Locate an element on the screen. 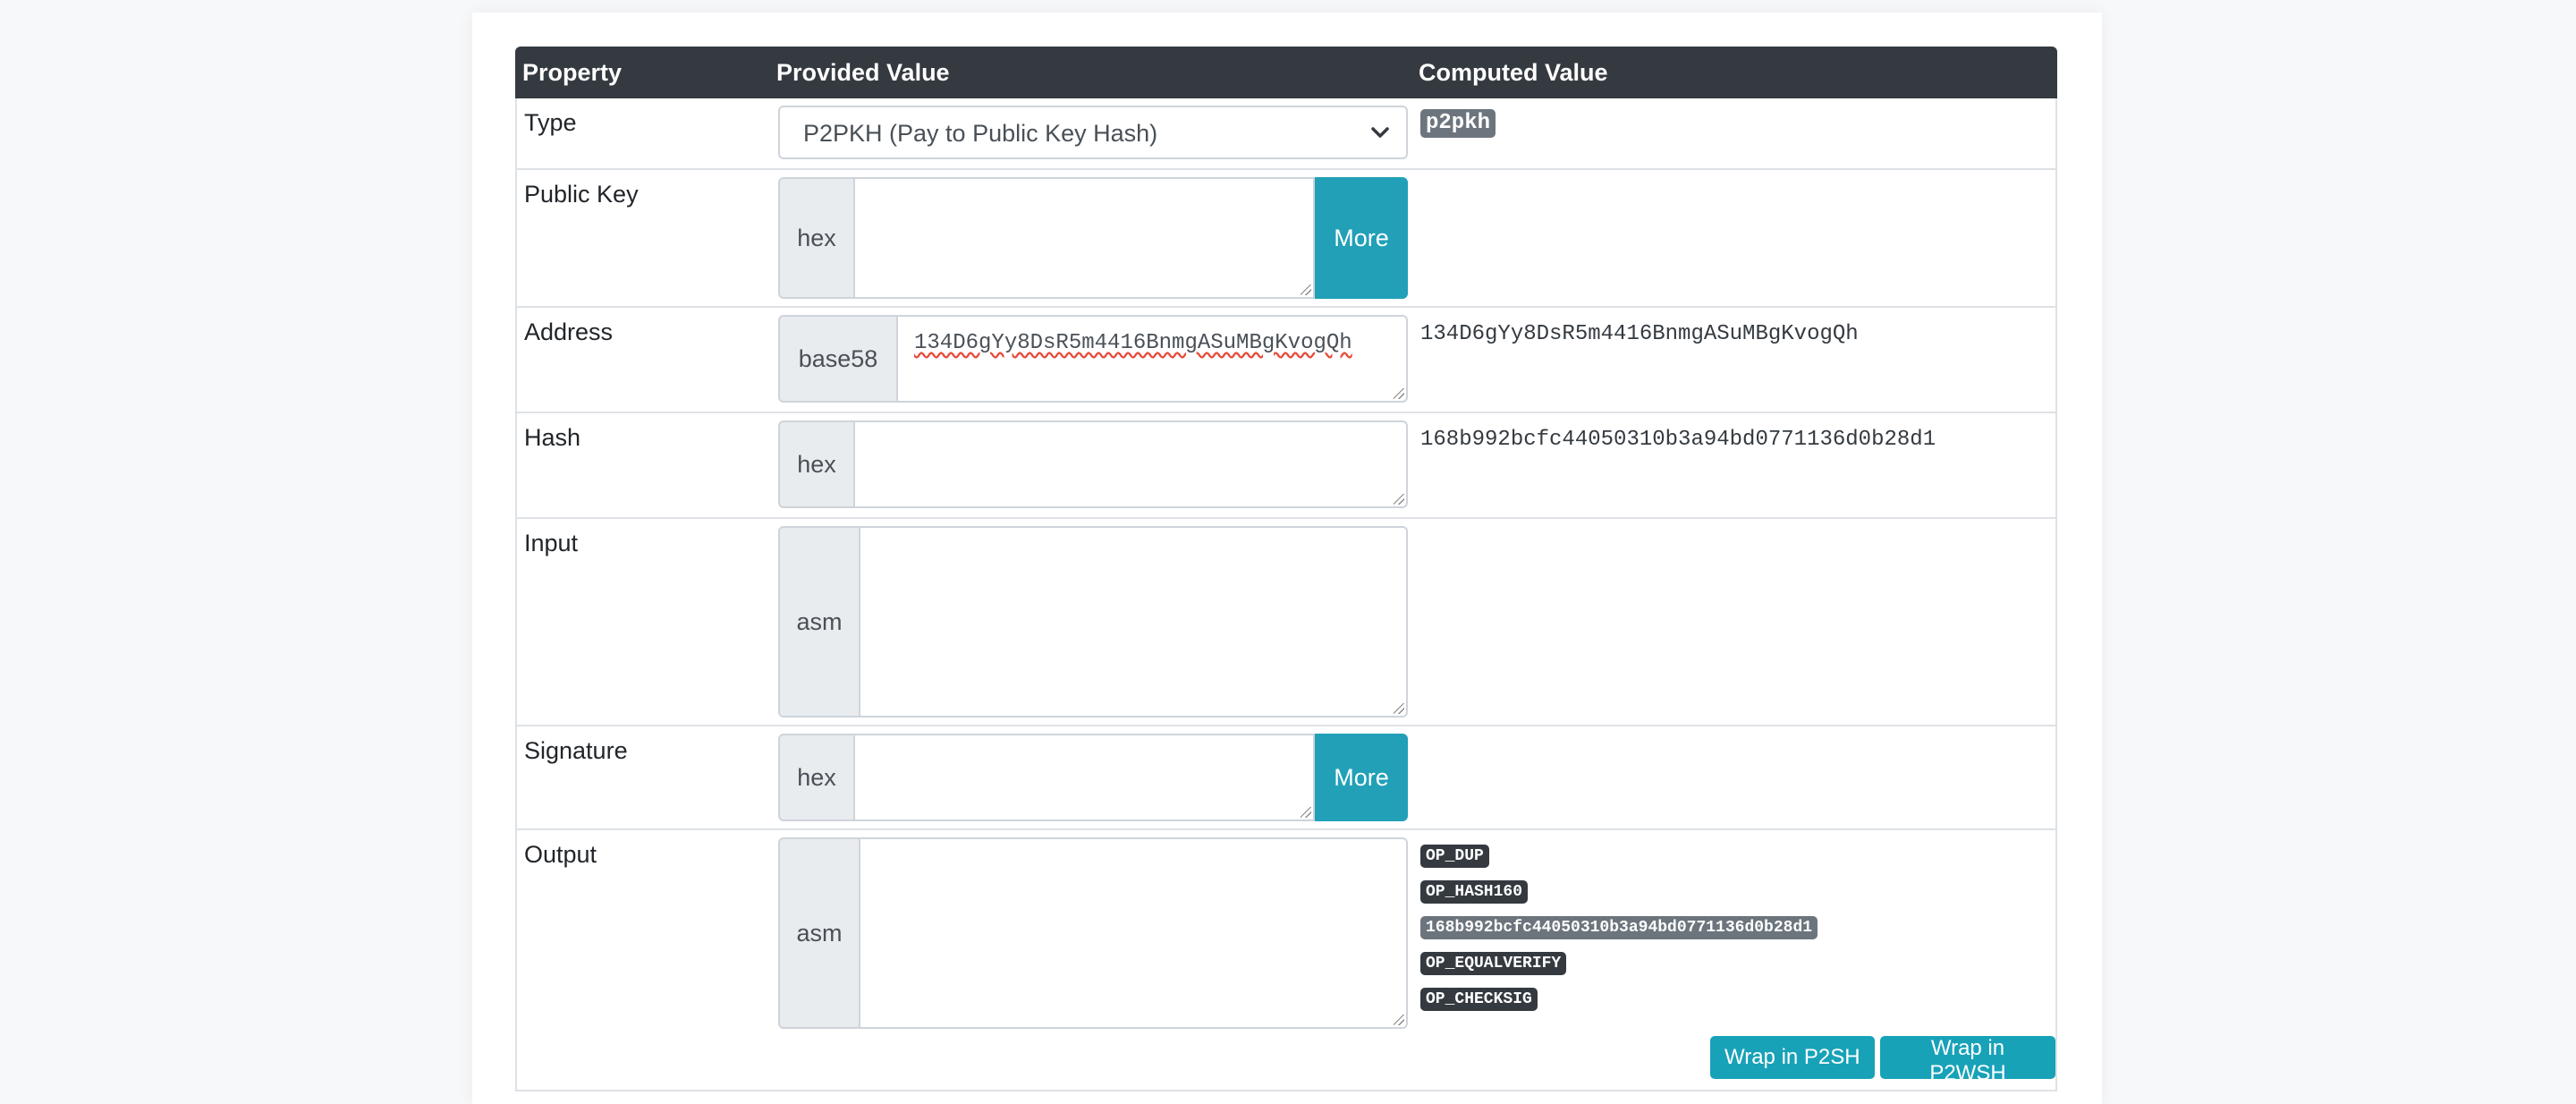 The width and height of the screenshot is (2576, 1104). type-select: P2PKH (Pay to Public Key Hash) is located at coordinates (1093, 132).